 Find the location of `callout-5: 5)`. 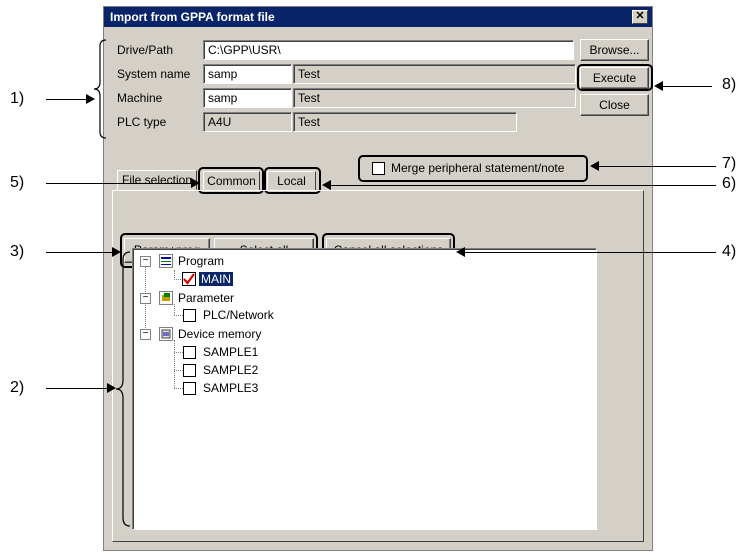

callout-5: 5) is located at coordinates (17, 182).